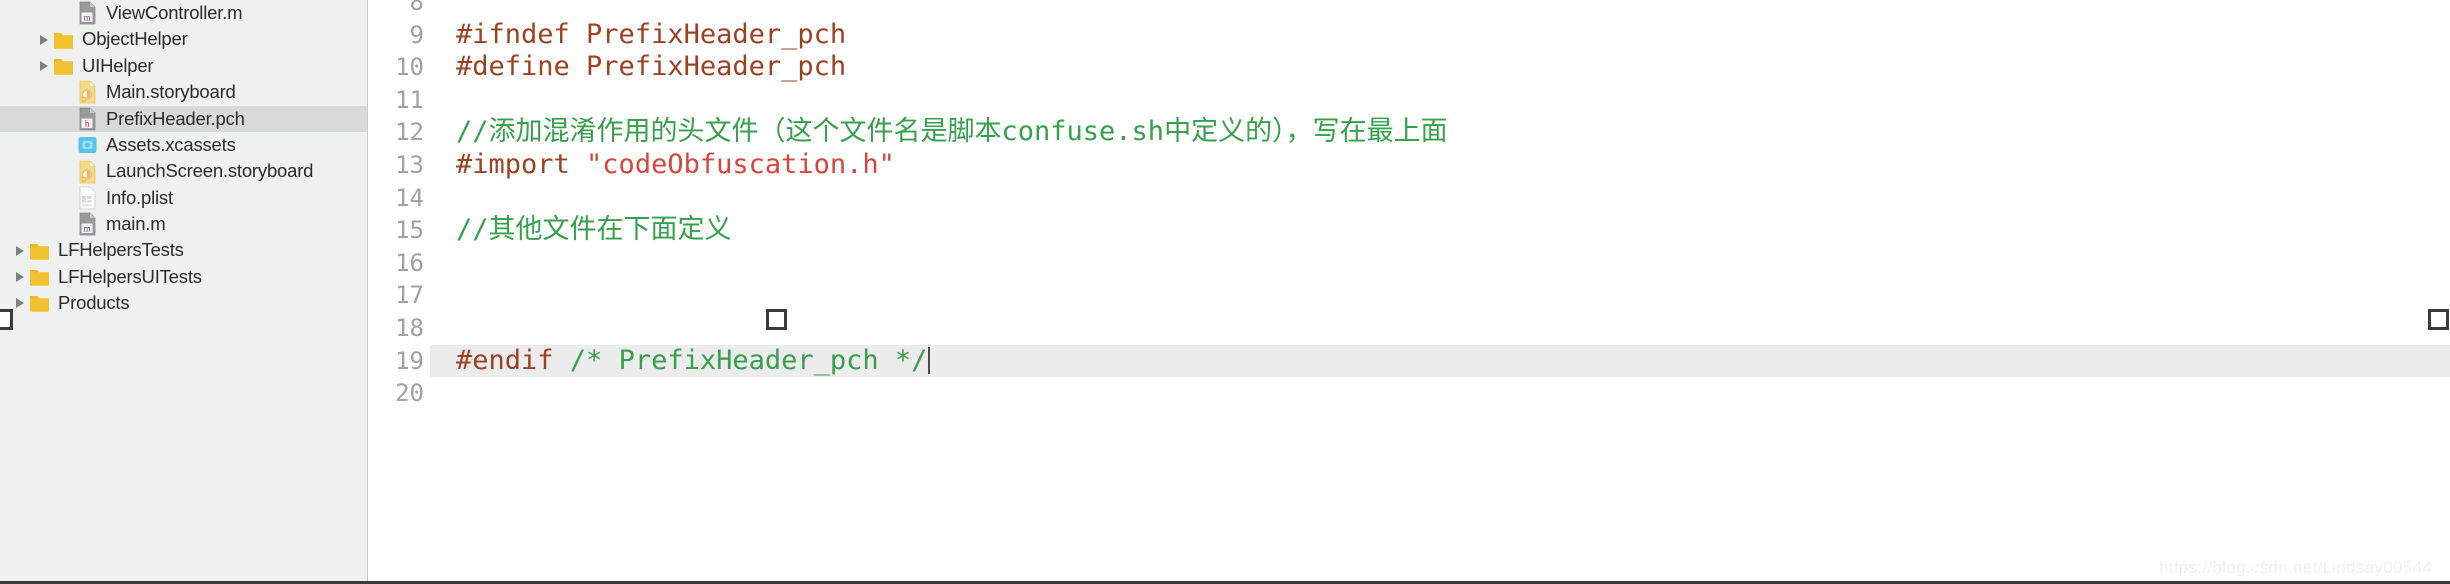  I want to click on line-number: 20, so click(409, 393).